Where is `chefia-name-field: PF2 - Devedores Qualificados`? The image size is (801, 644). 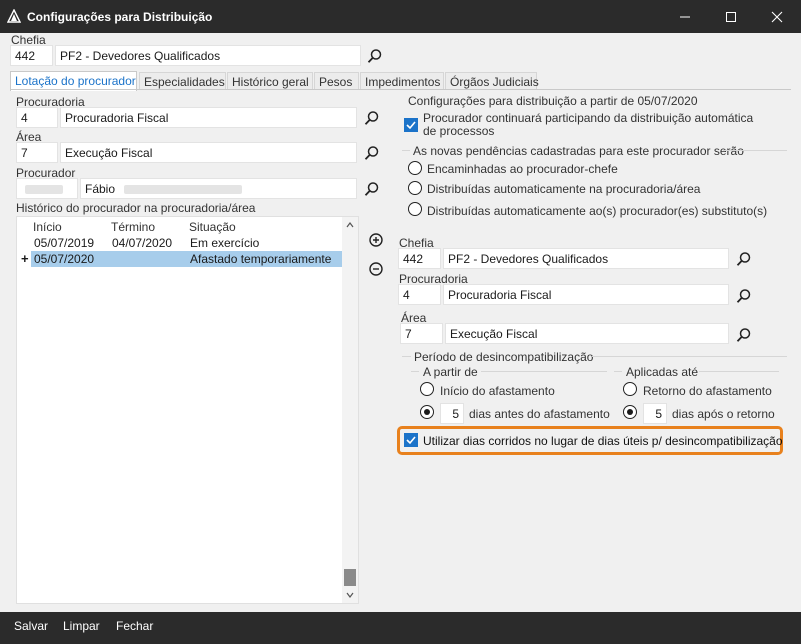
chefia-name-field: PF2 - Devedores Qualificados is located at coordinates (208, 55).